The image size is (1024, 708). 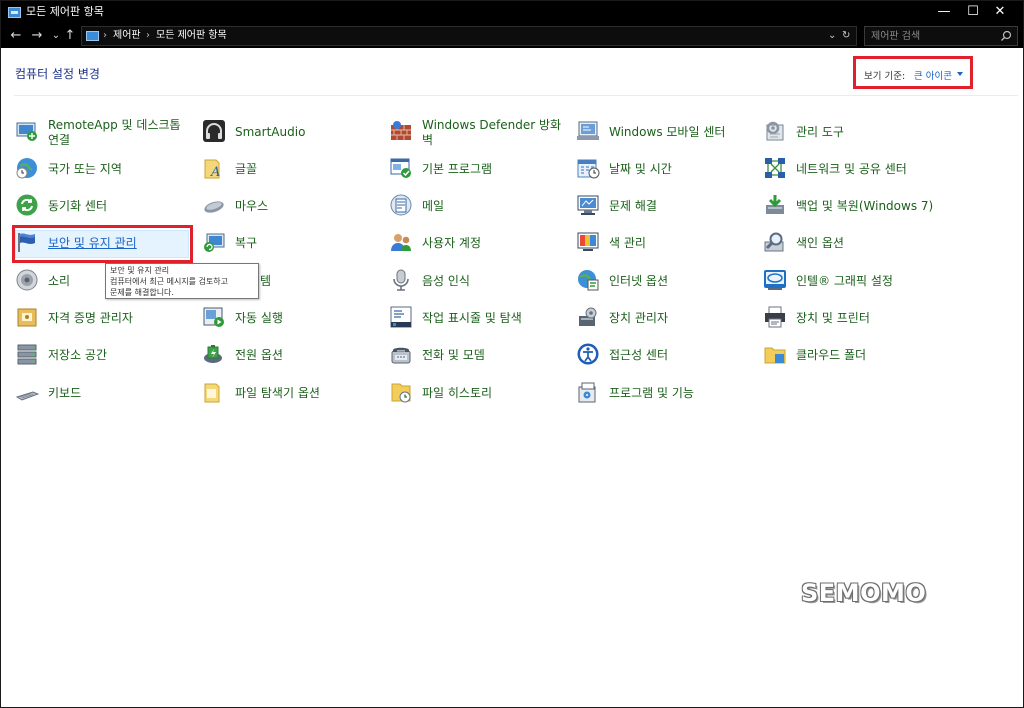 I want to click on item-label: 연결, so click(x=59, y=140).